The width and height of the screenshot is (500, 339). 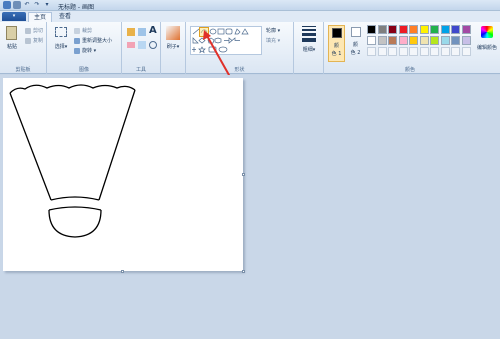 I want to click on resize-handle-right, so click(x=243, y=174).